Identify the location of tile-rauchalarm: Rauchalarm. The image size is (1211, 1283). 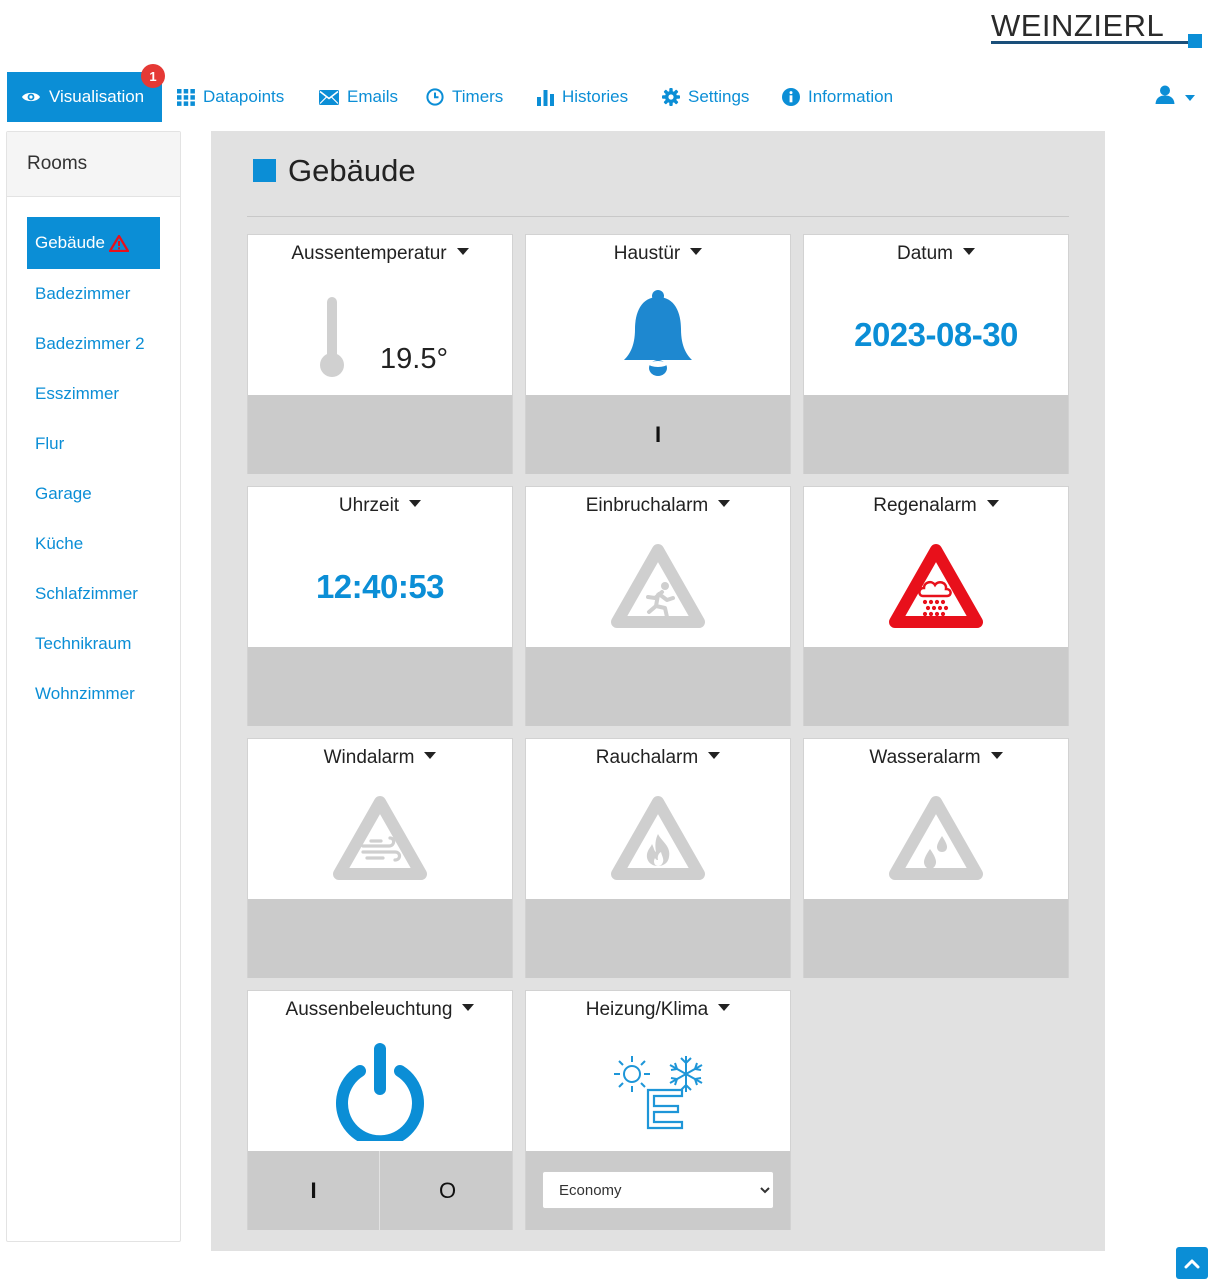
(658, 858).